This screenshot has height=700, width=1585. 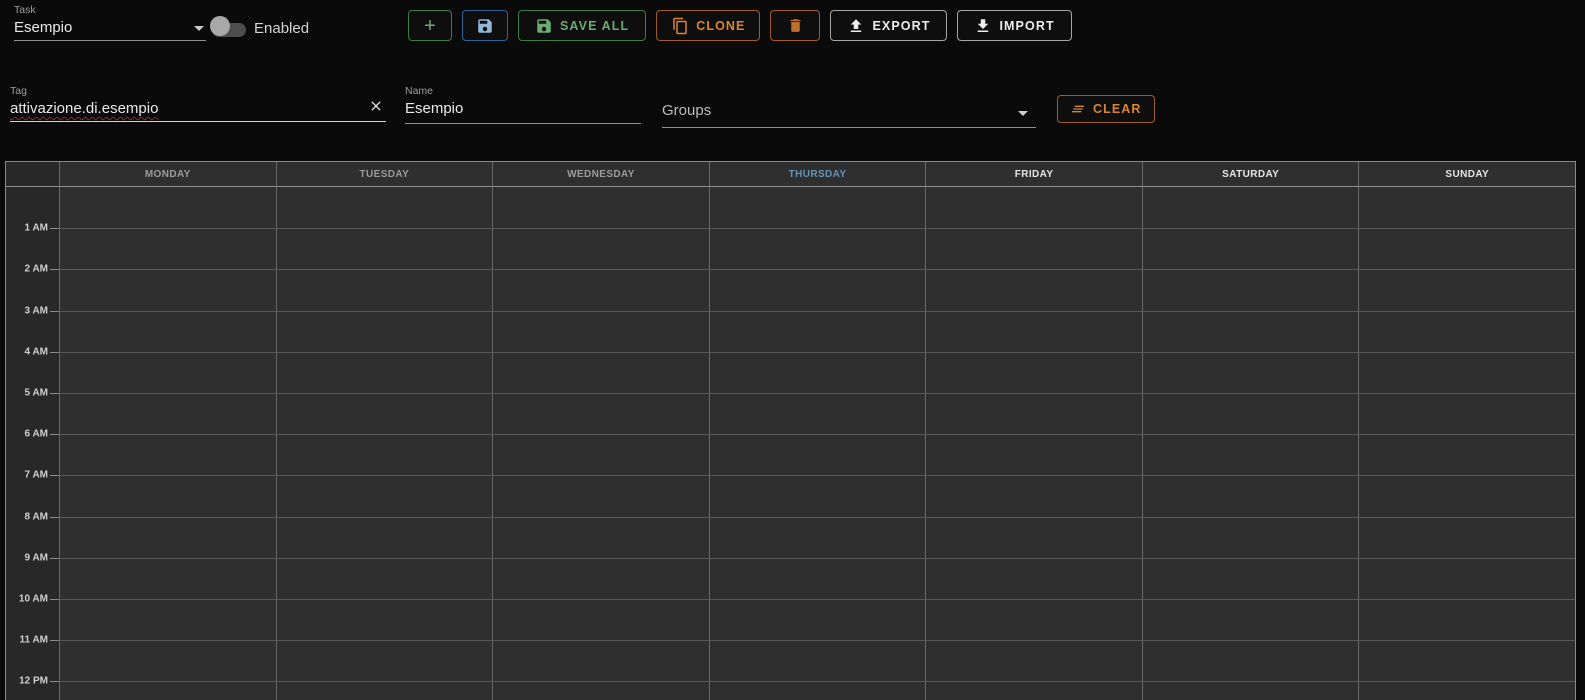 What do you see at coordinates (600, 443) in the screenshot?
I see `day-column-wednesday` at bounding box center [600, 443].